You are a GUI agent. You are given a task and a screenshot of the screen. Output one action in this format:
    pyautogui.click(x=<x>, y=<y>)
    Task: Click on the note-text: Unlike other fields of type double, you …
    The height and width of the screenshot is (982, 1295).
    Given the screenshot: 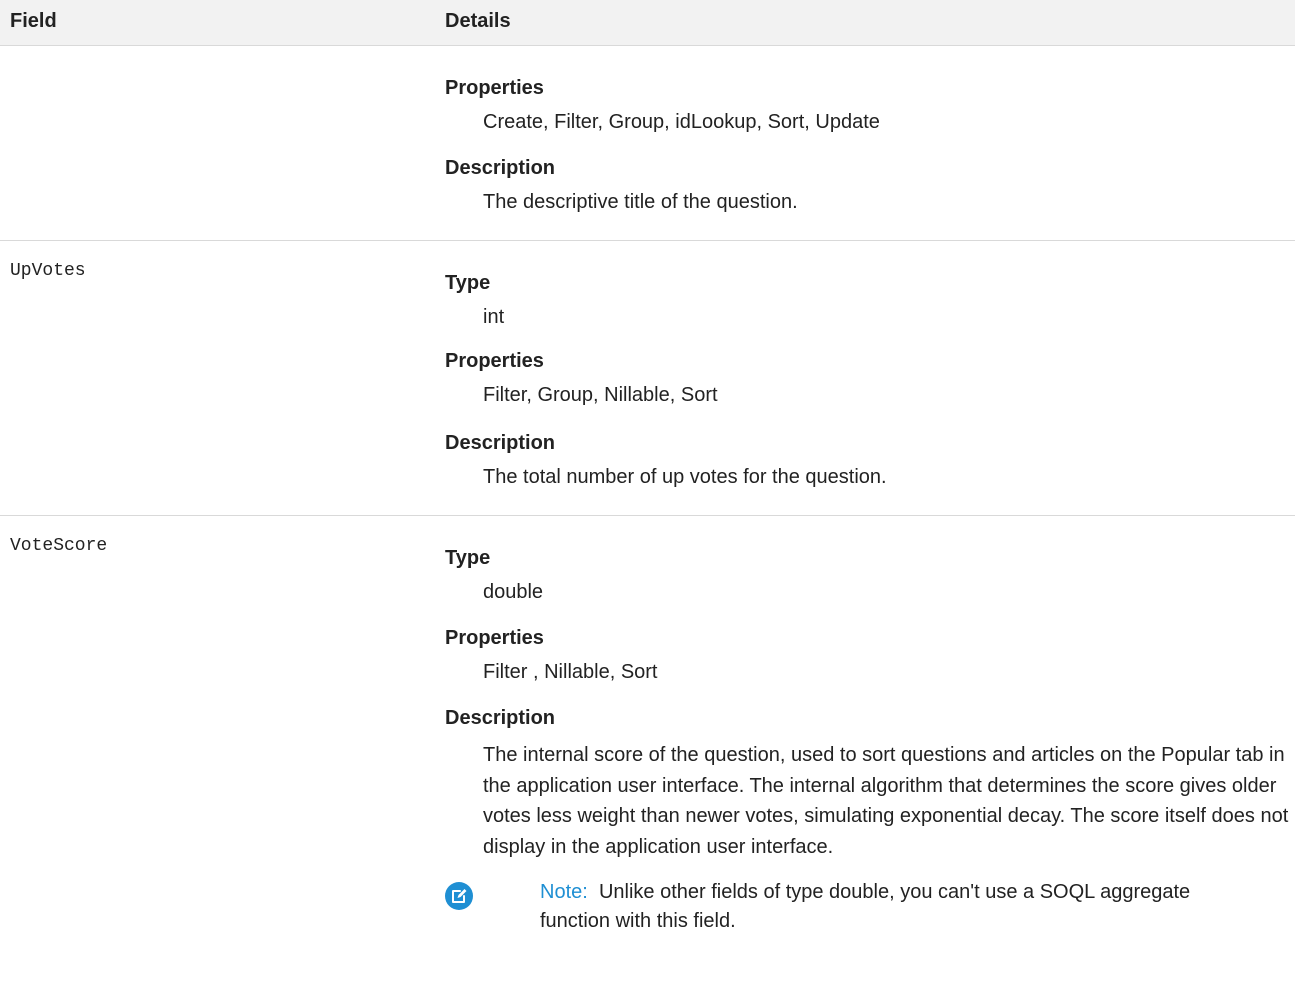 What is the action you would take?
    pyautogui.click(x=865, y=906)
    